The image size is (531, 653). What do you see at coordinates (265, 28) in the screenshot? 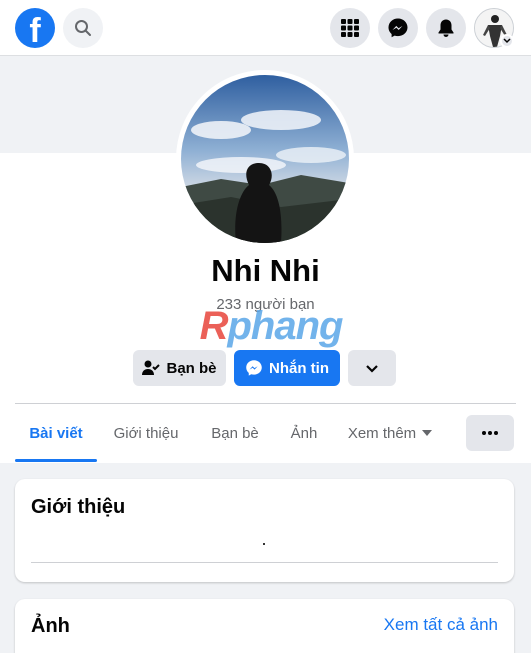
I see `top-navigation-bar: f` at bounding box center [265, 28].